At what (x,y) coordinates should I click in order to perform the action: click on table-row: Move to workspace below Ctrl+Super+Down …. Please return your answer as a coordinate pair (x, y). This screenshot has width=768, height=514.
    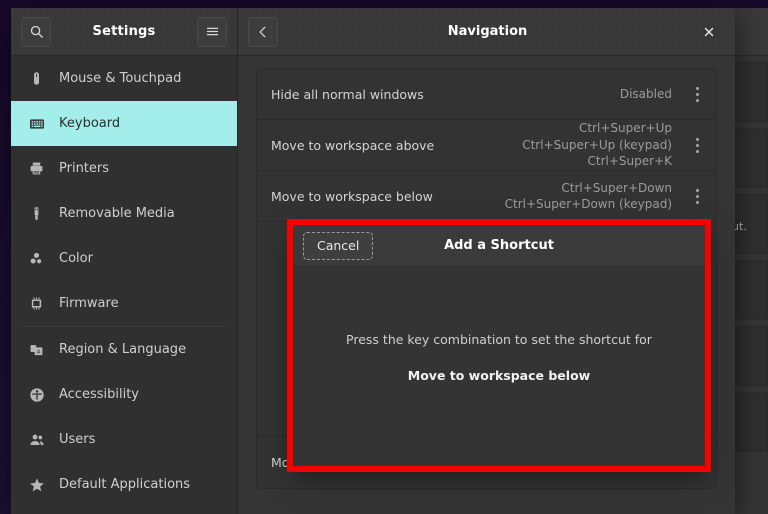
    Looking at the image, I should click on (486, 196).